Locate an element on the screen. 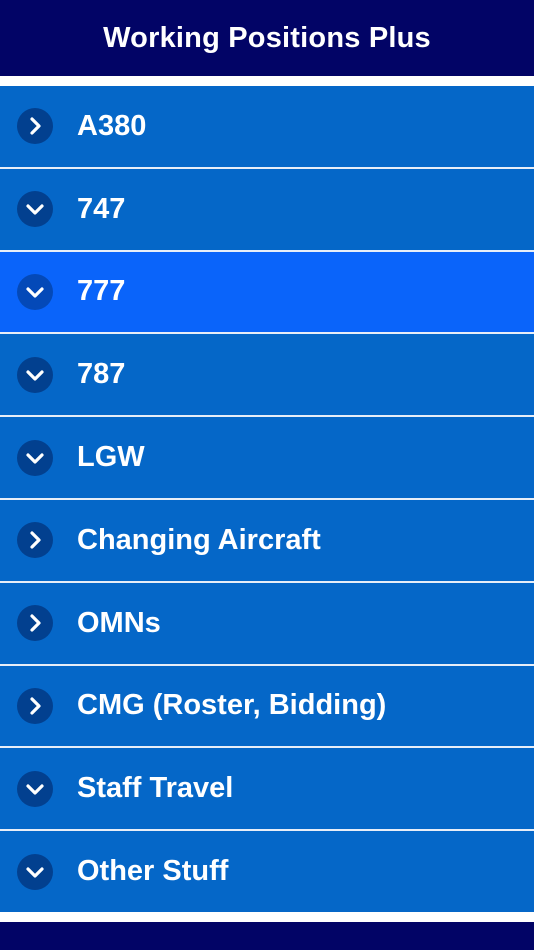 The height and width of the screenshot is (950, 534). footer-bar is located at coordinates (267, 936).